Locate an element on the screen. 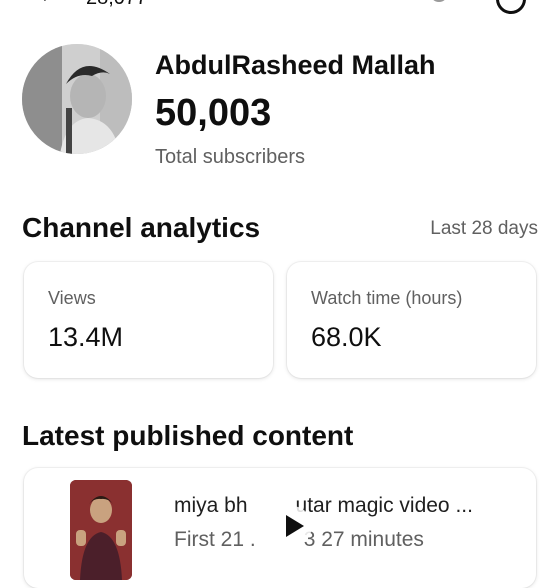 The height and width of the screenshot is (588, 560). notification-icon is located at coordinates (439, 1).